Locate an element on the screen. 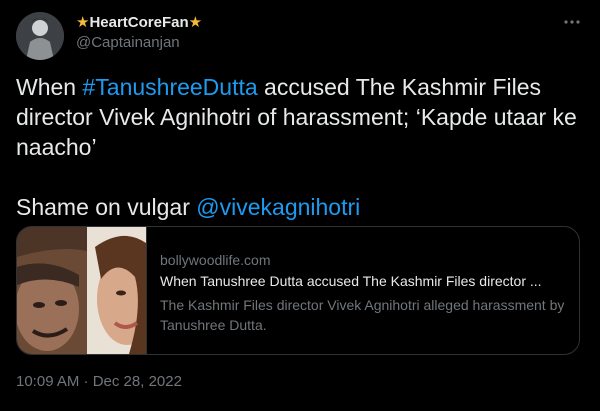  card-domain: bollywoodlife.com is located at coordinates (215, 260).